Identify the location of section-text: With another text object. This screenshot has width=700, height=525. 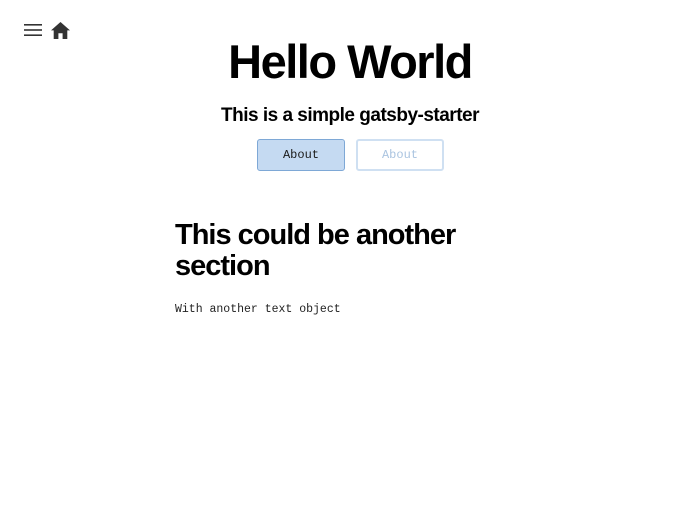
(258, 309).